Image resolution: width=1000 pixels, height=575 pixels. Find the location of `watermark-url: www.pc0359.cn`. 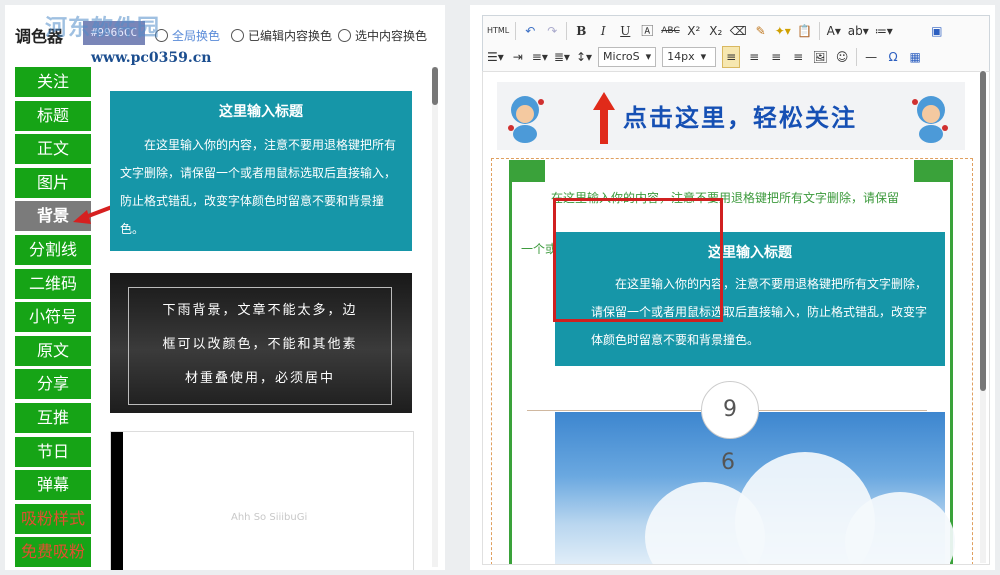

watermark-url: www.pc0359.cn is located at coordinates (151, 58).